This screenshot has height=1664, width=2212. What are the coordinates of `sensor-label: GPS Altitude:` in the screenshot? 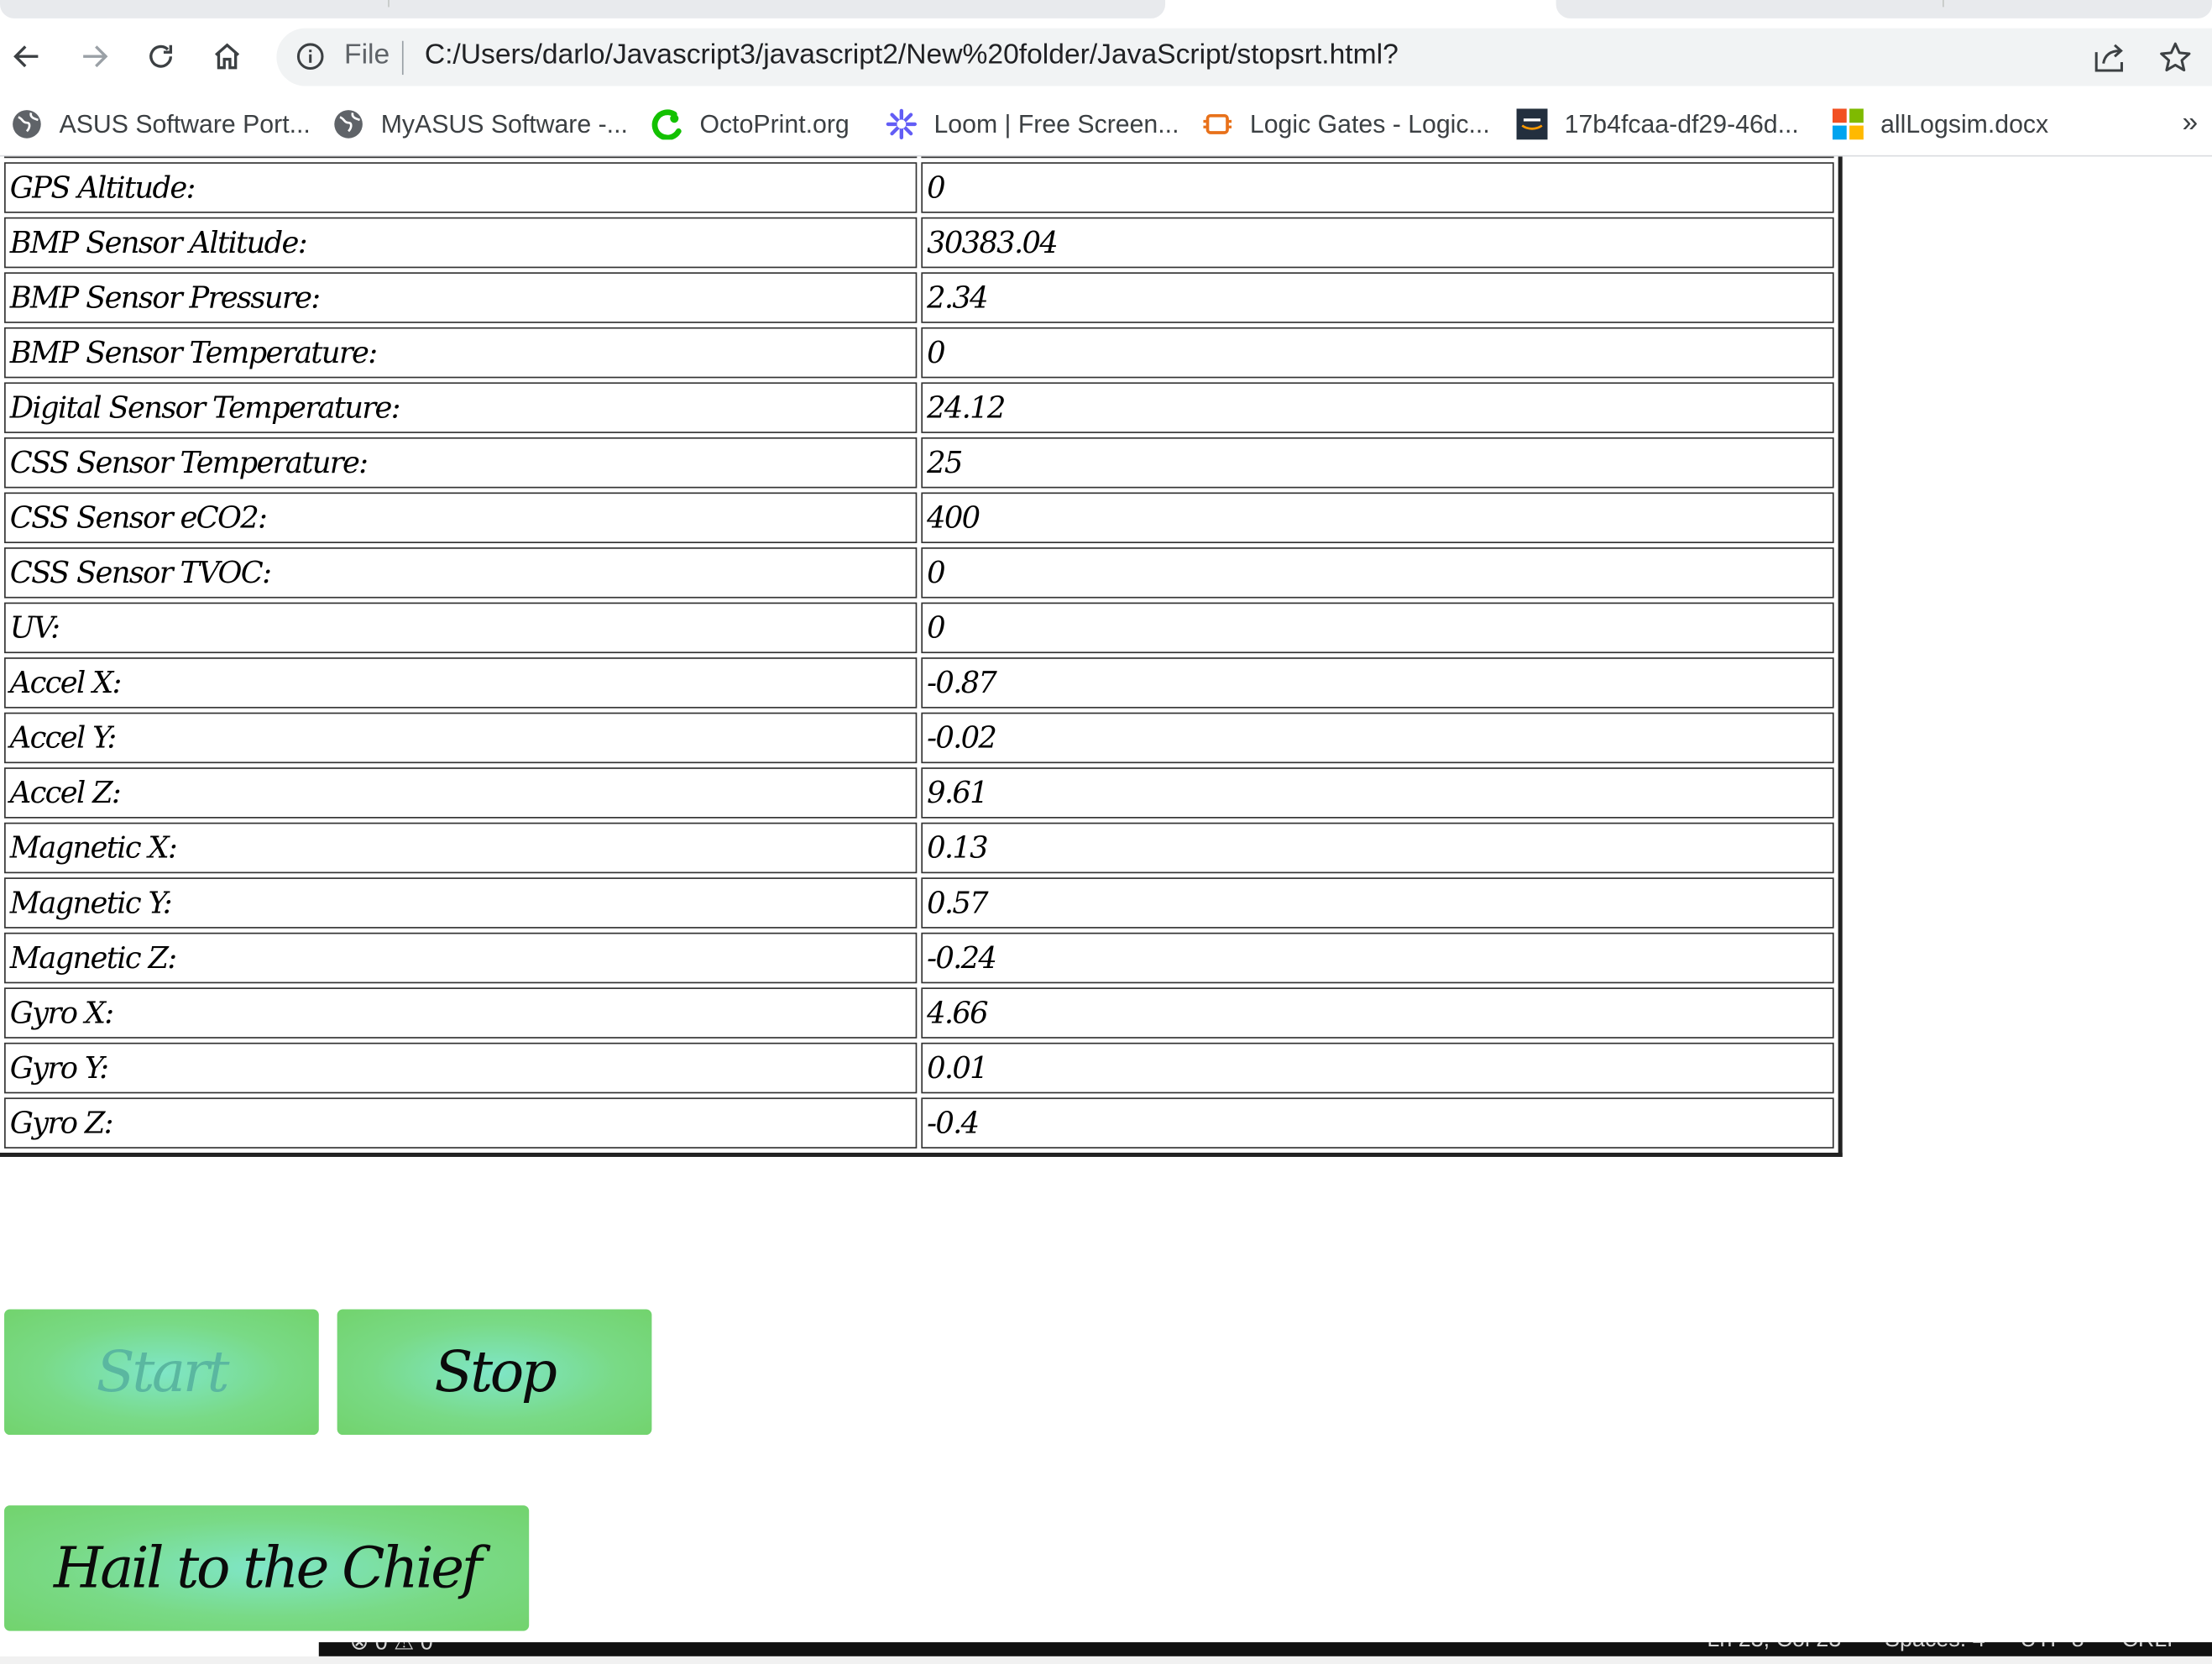 It's located at (461, 187).